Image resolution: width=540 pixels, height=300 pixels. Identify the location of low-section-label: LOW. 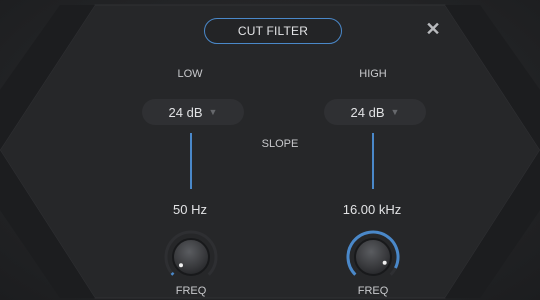
(190, 74).